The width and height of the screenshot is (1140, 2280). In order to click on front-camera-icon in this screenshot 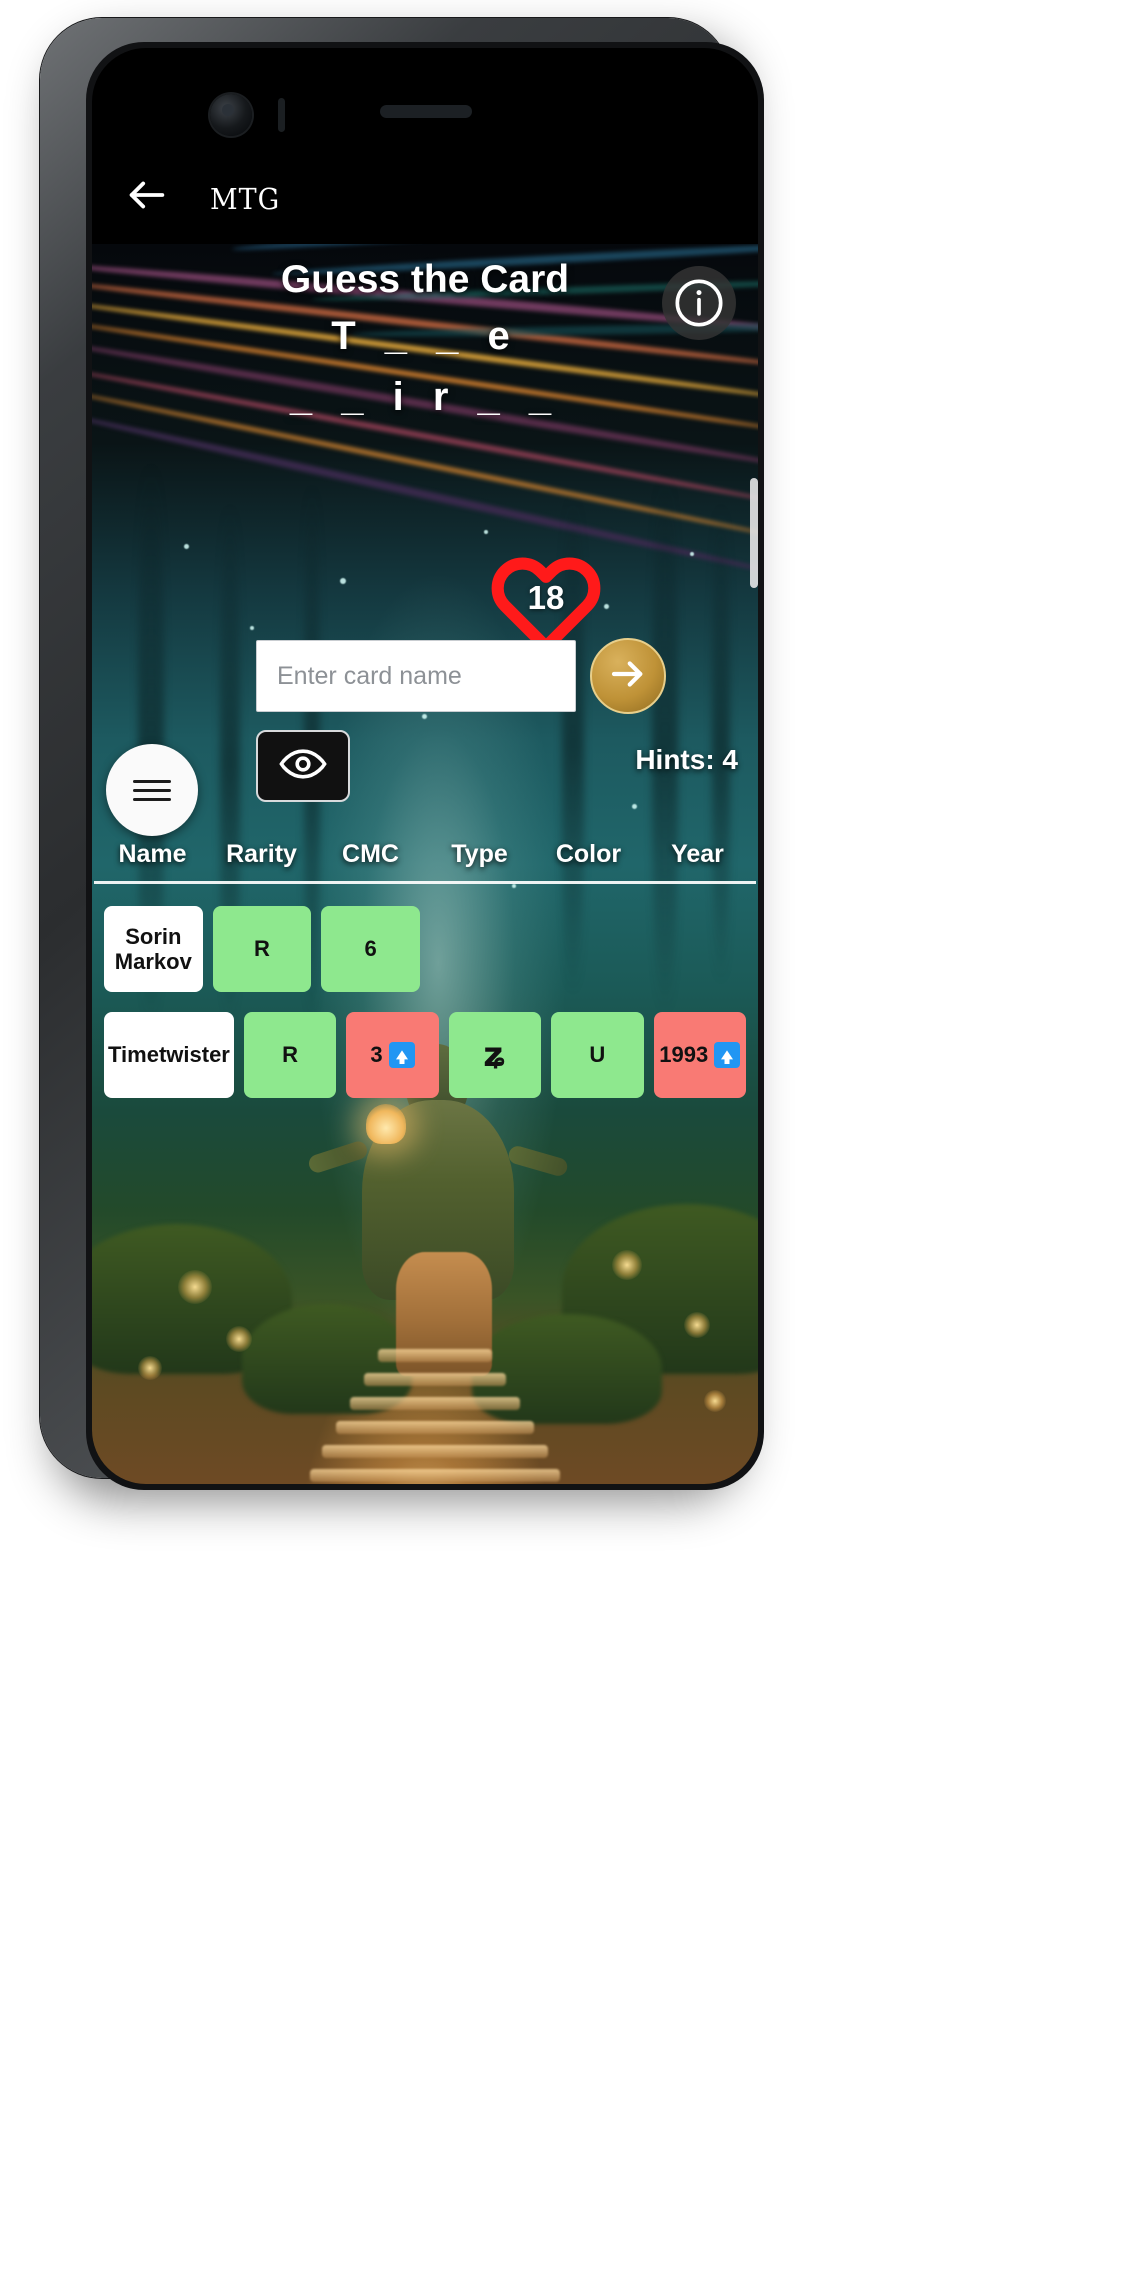, I will do `click(231, 115)`.